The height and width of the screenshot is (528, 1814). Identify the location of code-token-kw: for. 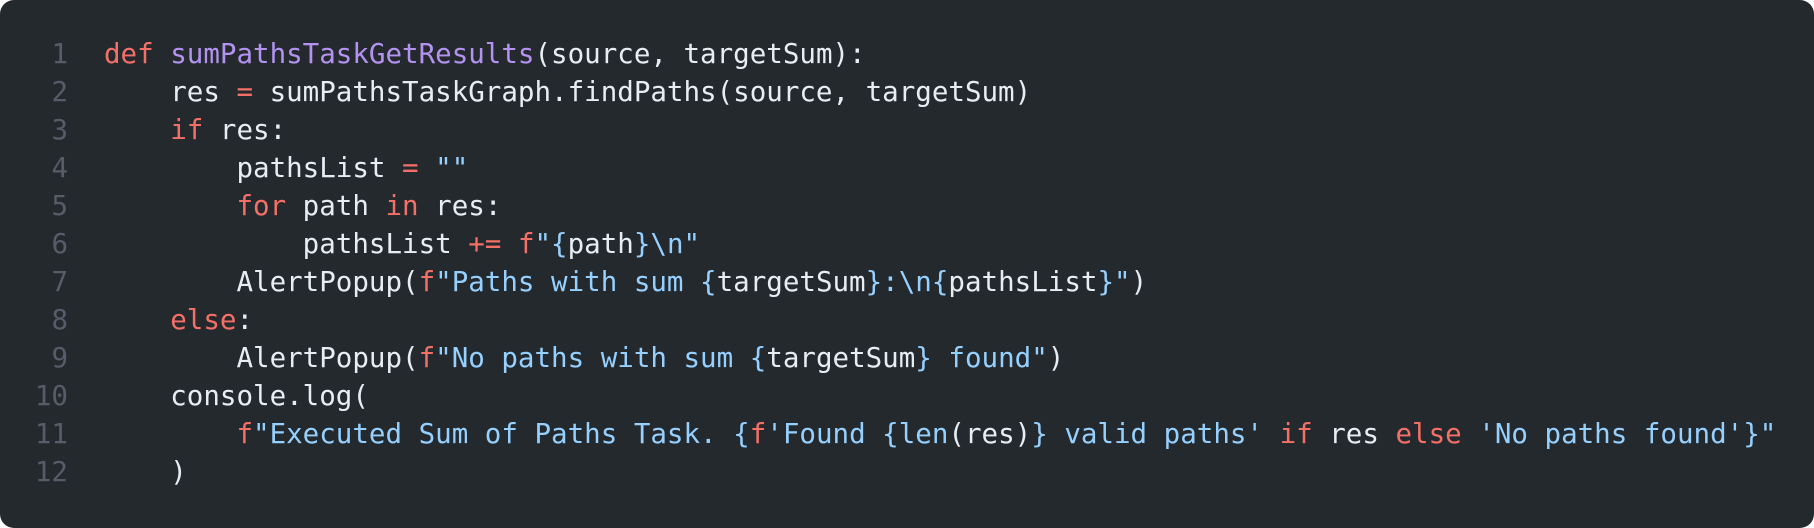
(261, 206).